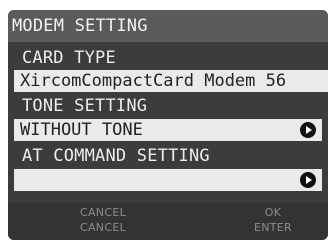 The height and width of the screenshot is (245, 335). What do you see at coordinates (168, 180) in the screenshot?
I see `at-command-setting-field` at bounding box center [168, 180].